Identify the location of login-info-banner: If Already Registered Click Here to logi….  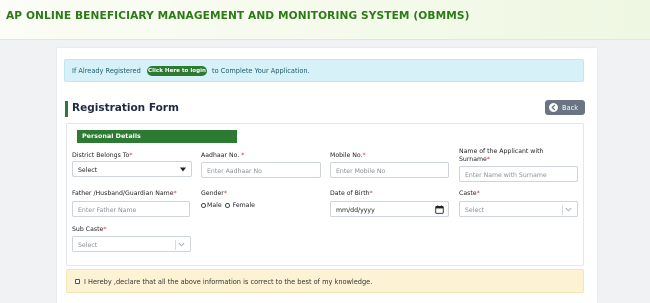
(324, 70).